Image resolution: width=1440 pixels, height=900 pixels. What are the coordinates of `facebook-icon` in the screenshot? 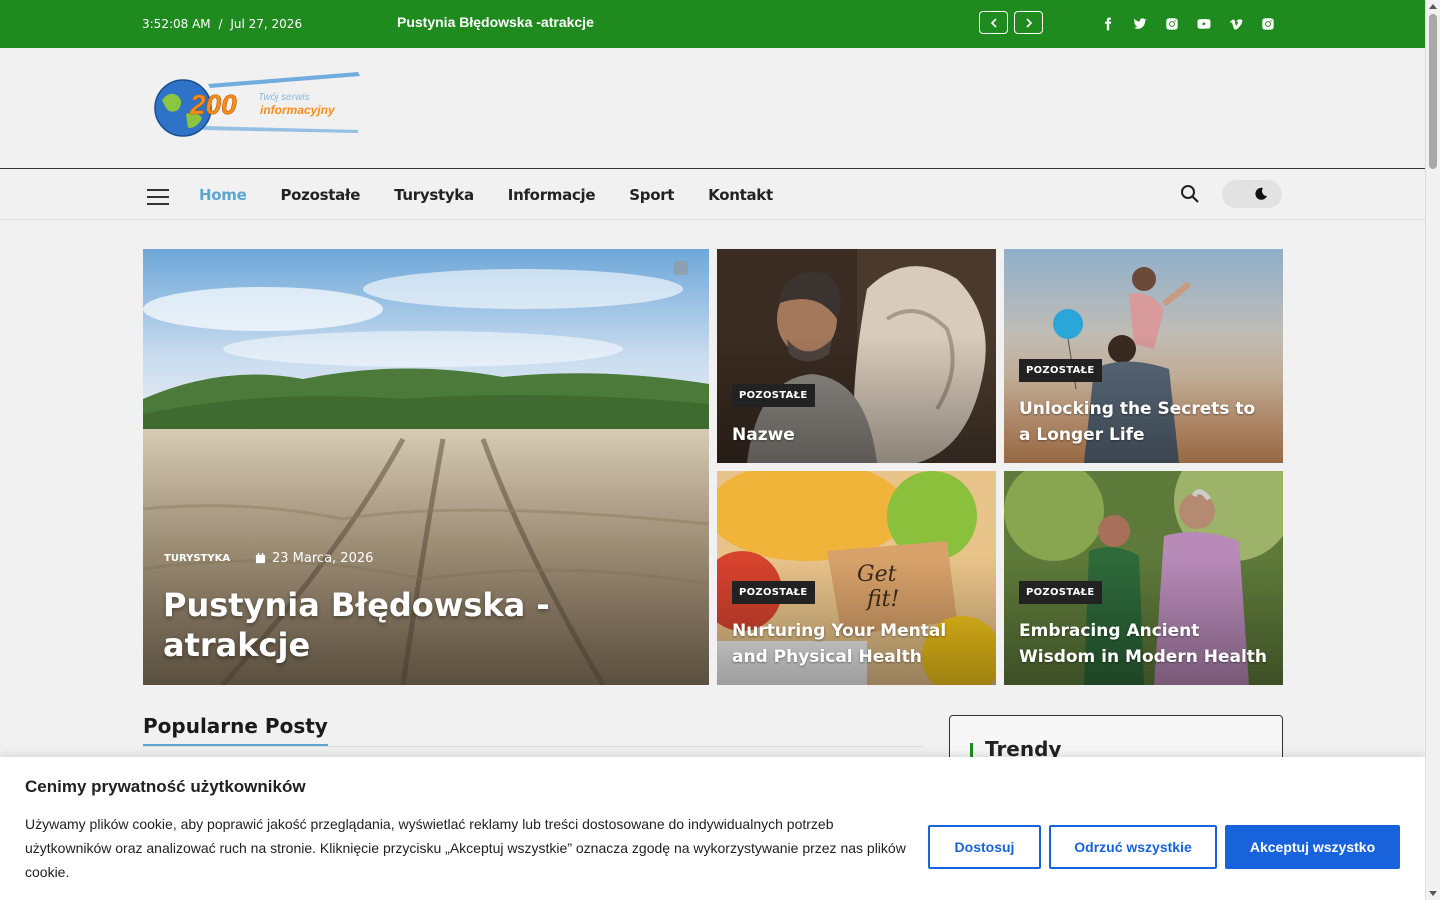 It's located at (1108, 24).